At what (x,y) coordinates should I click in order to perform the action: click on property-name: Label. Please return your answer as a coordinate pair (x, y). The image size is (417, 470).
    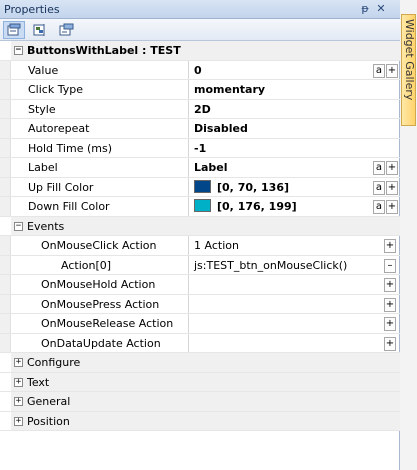
    Looking at the image, I should click on (100, 167).